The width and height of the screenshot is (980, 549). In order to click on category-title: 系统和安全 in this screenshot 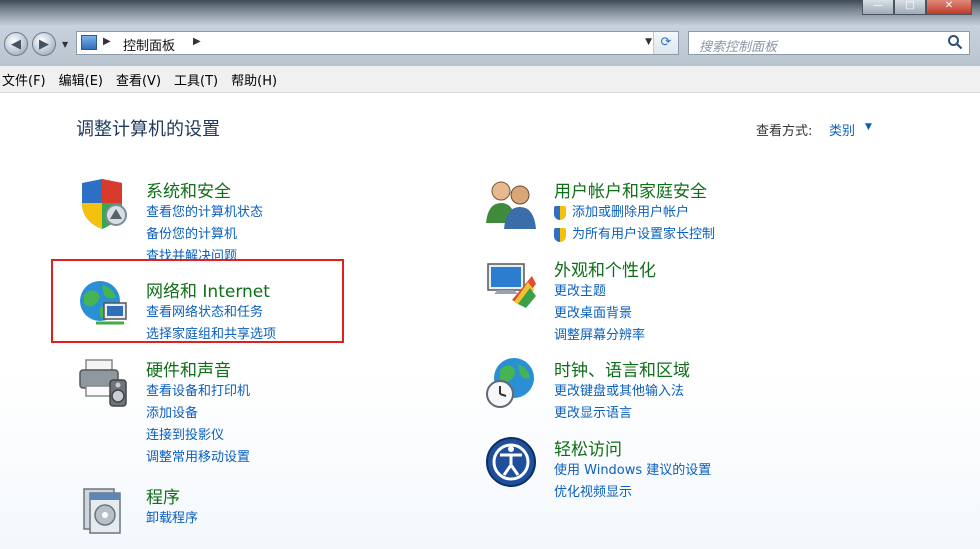, I will do `click(188, 189)`.